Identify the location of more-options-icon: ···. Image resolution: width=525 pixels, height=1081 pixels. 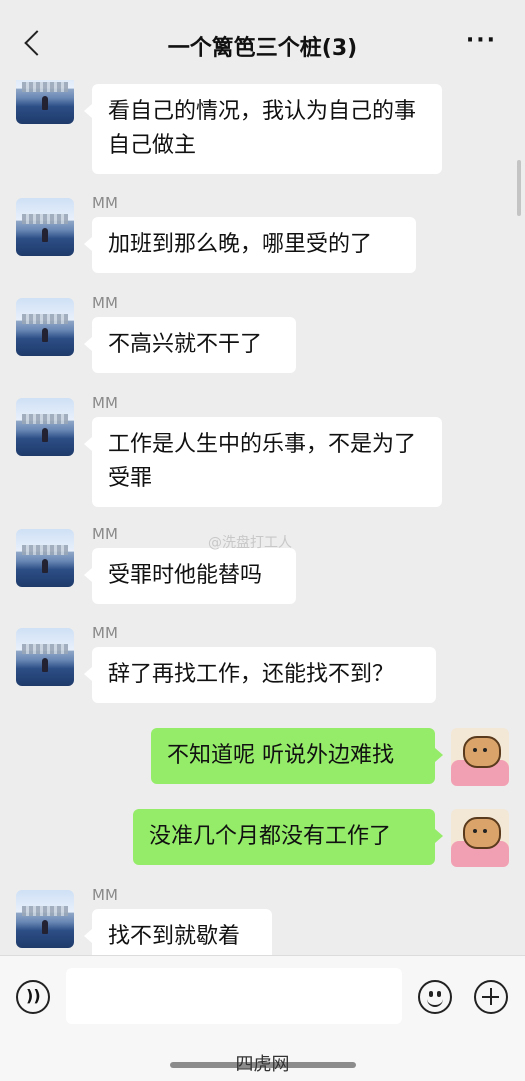
(481, 40).